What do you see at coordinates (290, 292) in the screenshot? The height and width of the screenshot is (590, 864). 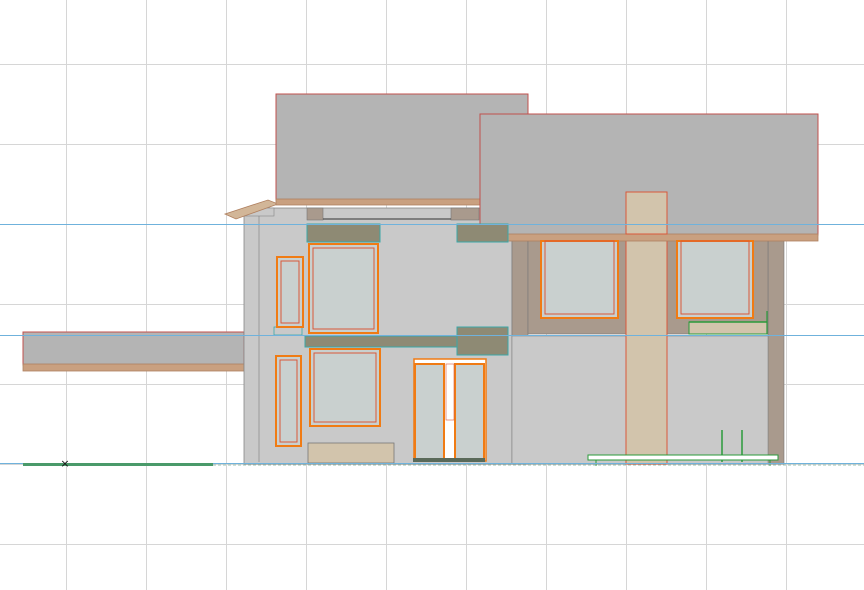 I see `window-upper-narrow` at bounding box center [290, 292].